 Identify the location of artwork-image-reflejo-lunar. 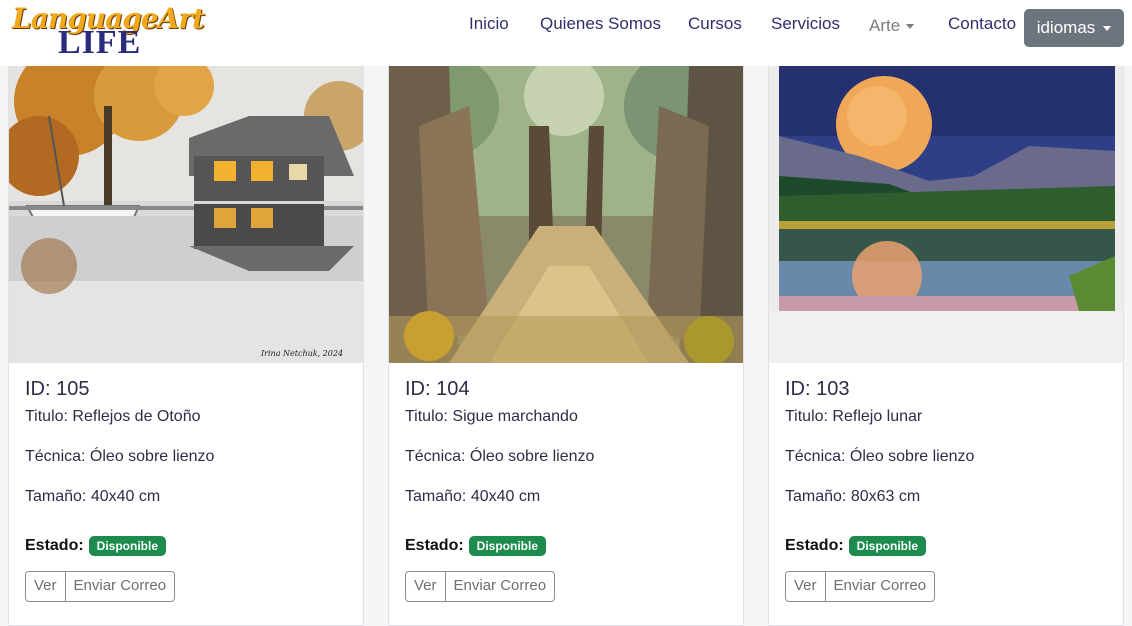
(946, 214).